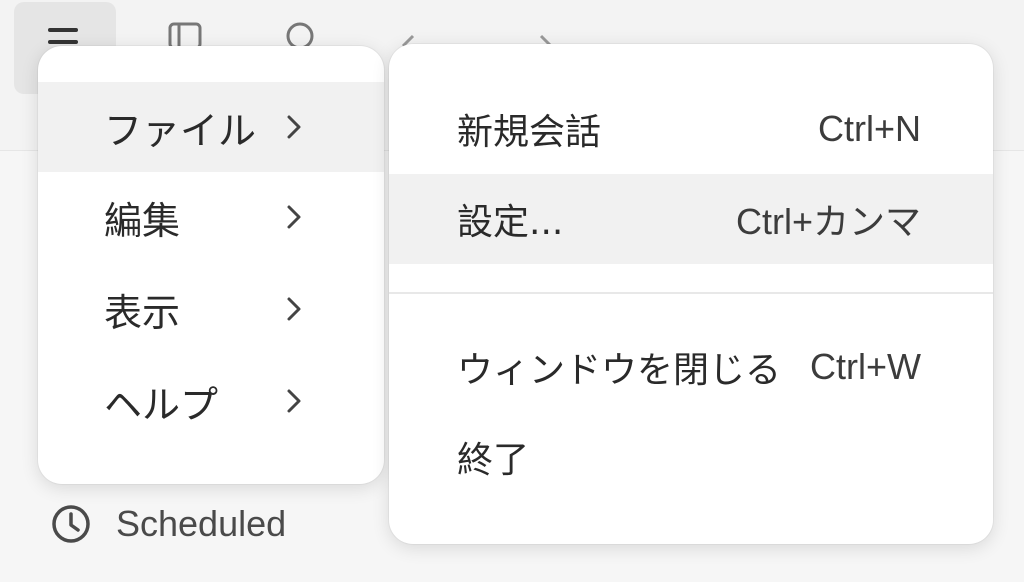  I want to click on menu-item-label: ウィンドウを閉じる, so click(619, 370).